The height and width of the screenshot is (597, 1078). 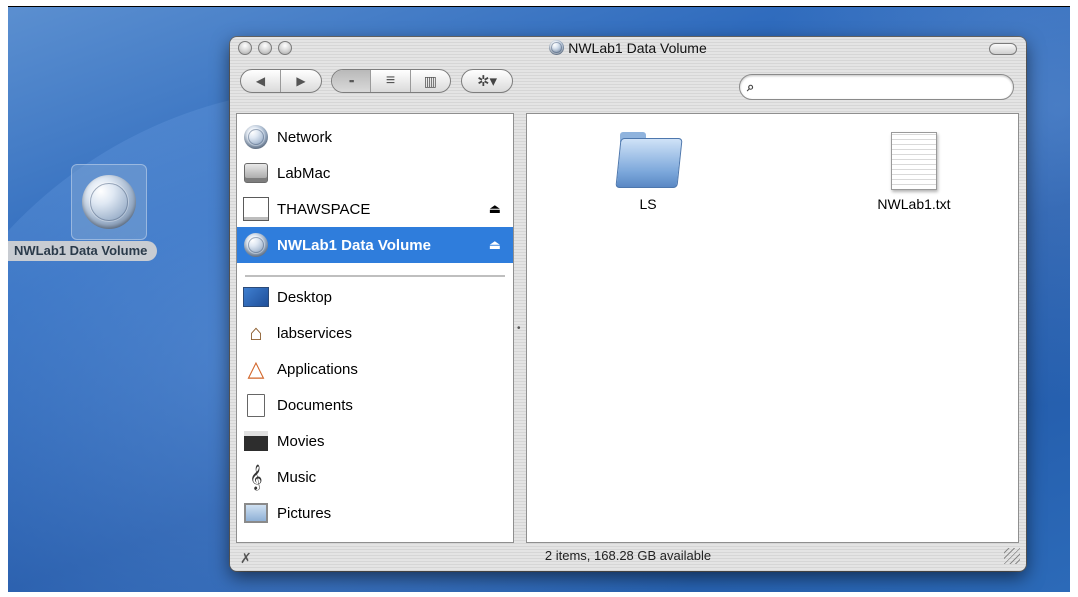 What do you see at coordinates (305, 137) in the screenshot?
I see `sidebar-item-label: Network` at bounding box center [305, 137].